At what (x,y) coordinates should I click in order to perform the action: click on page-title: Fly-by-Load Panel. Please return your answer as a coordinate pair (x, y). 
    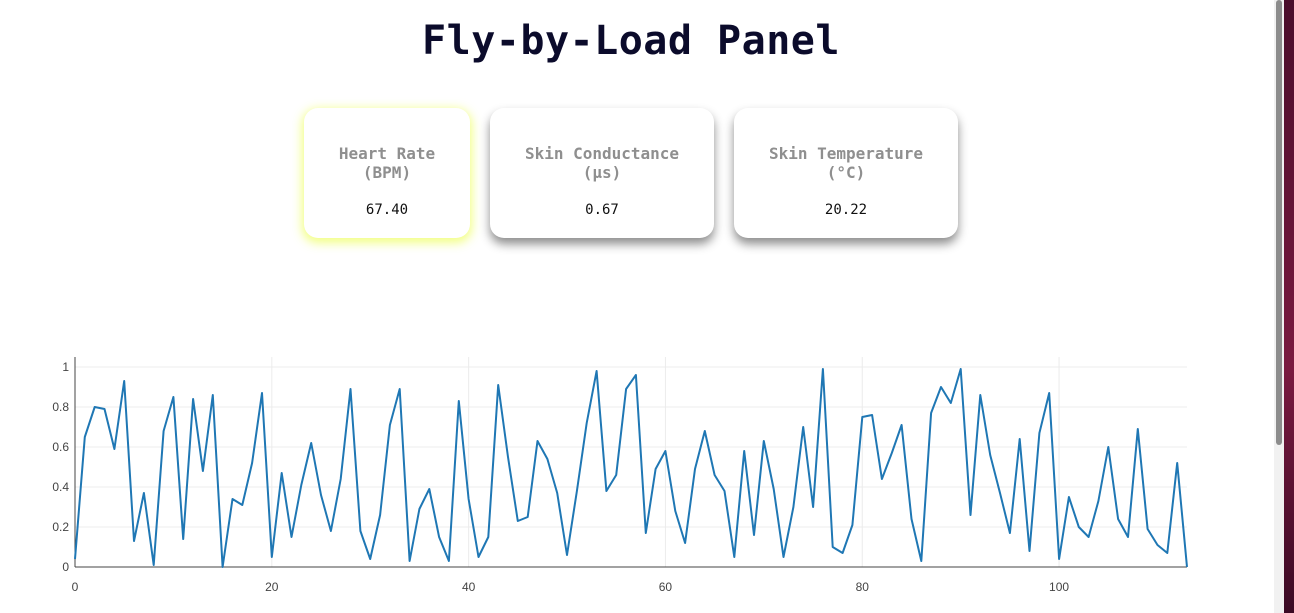
    Looking at the image, I should click on (631, 41).